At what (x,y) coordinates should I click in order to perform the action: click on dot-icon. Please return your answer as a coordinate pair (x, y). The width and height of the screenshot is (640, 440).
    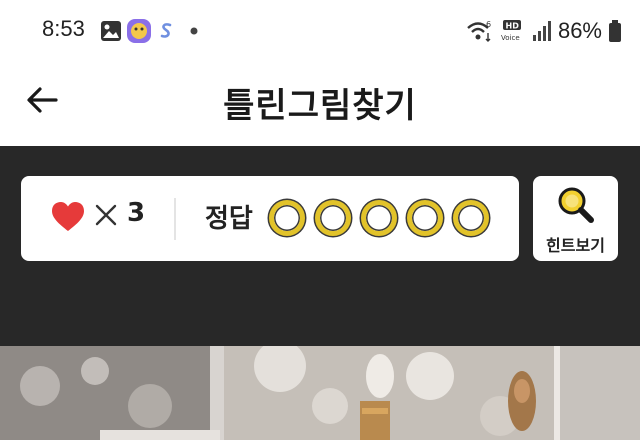
    Looking at the image, I should click on (194, 31).